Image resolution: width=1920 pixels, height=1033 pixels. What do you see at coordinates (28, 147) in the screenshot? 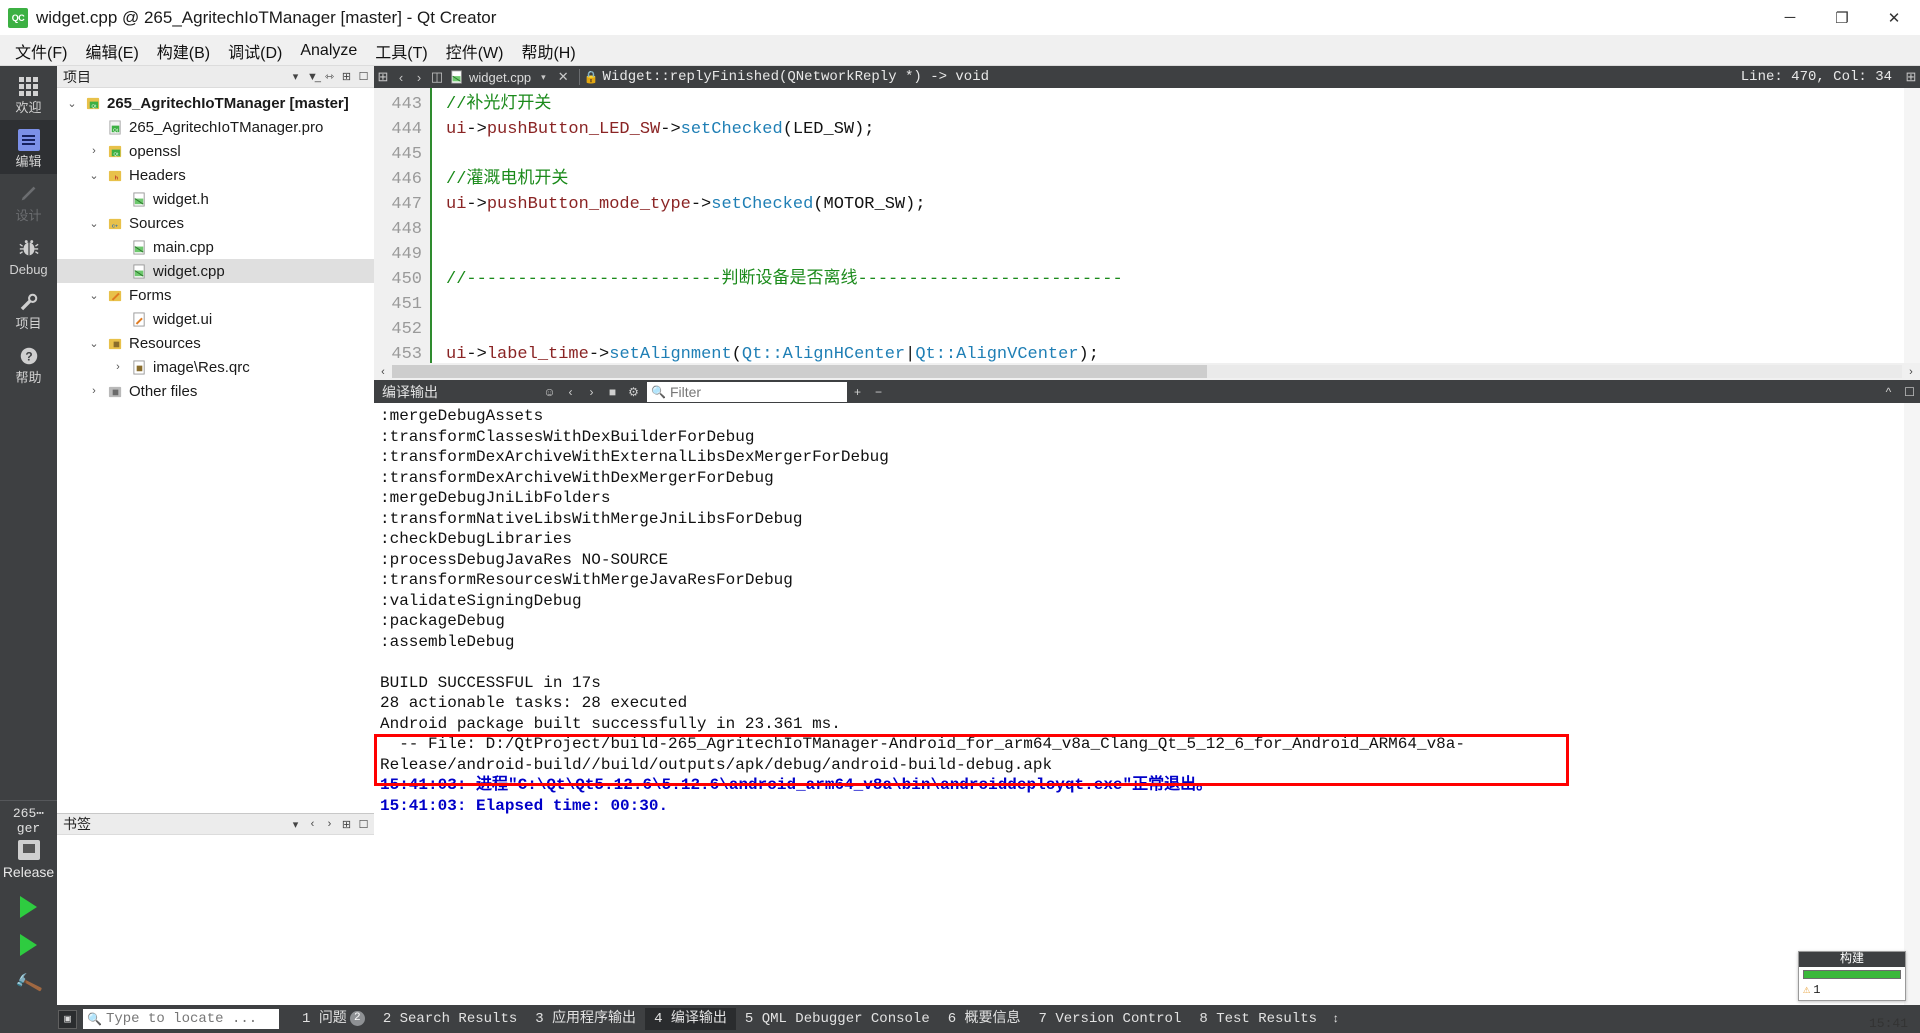
I see `mode-edit: 编辑` at bounding box center [28, 147].